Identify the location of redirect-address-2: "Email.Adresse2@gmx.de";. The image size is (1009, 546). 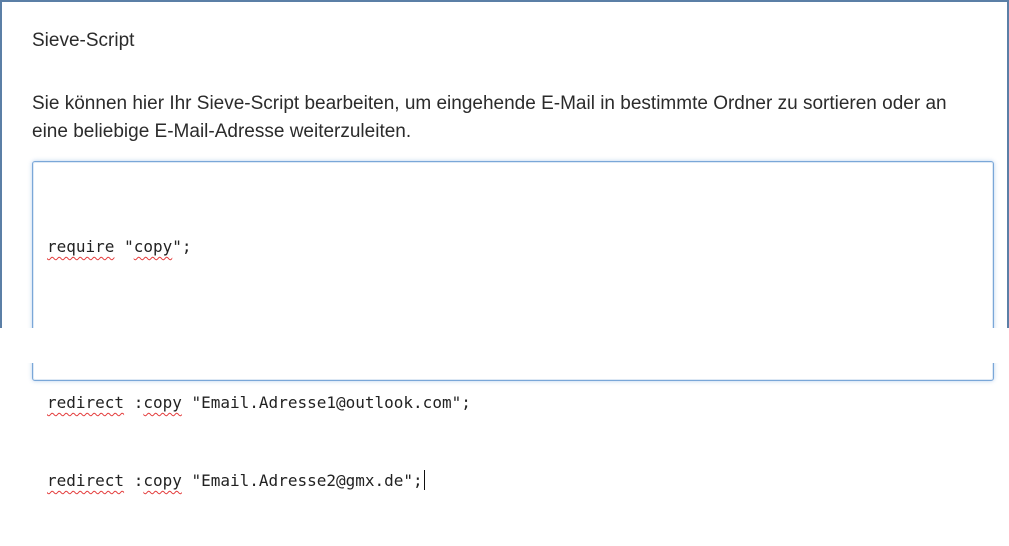
(302, 480).